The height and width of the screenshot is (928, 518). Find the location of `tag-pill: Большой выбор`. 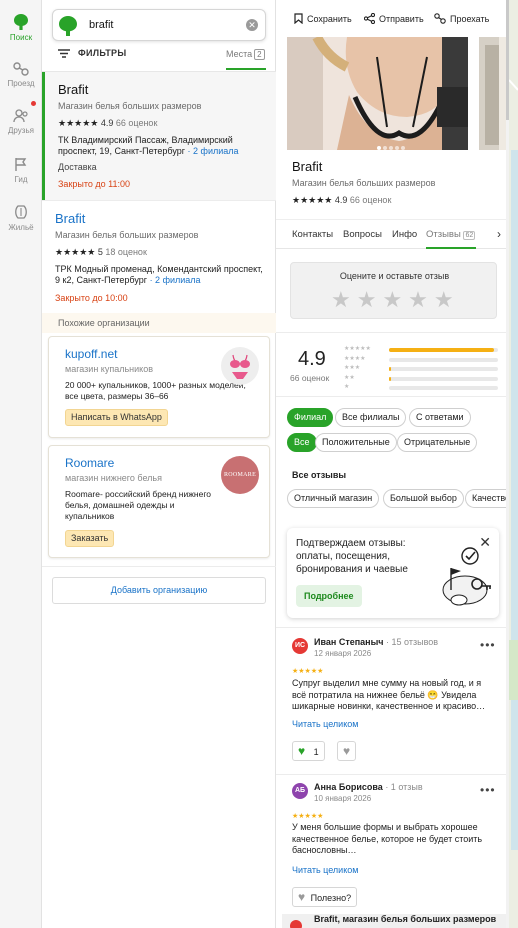

tag-pill: Большой выбор is located at coordinates (423, 498).